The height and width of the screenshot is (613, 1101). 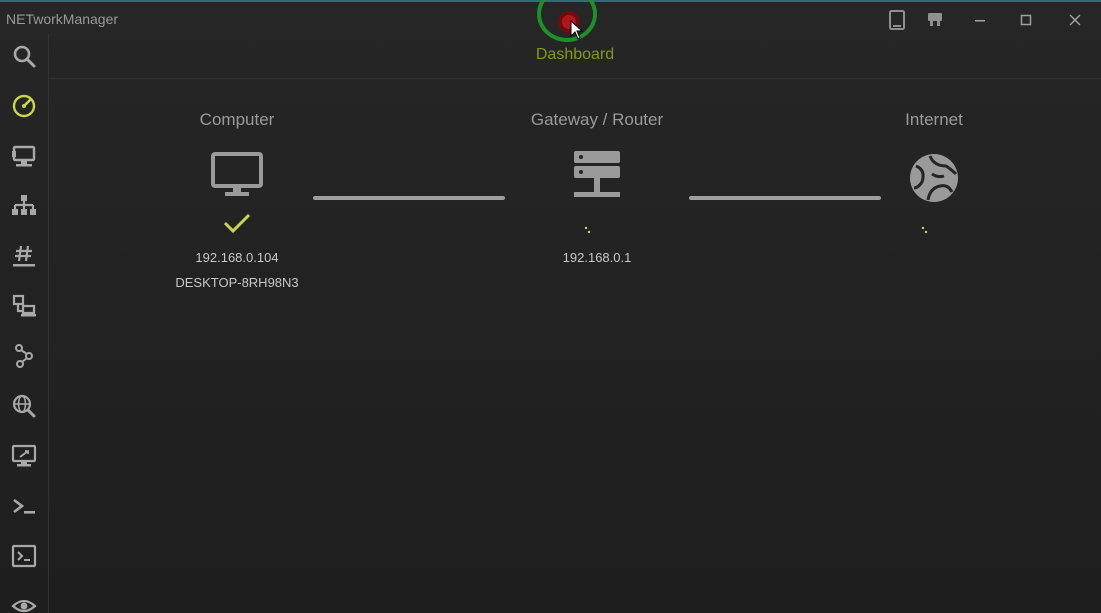 I want to click on minimize-icon, so click(x=980, y=21).